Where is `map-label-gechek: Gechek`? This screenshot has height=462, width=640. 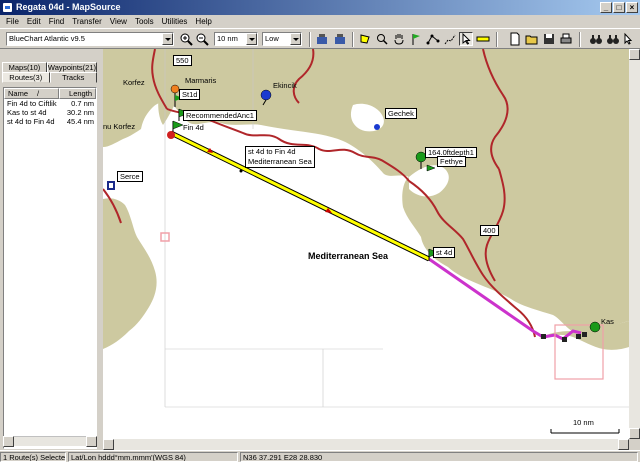 map-label-gechek: Gechek is located at coordinates (401, 113).